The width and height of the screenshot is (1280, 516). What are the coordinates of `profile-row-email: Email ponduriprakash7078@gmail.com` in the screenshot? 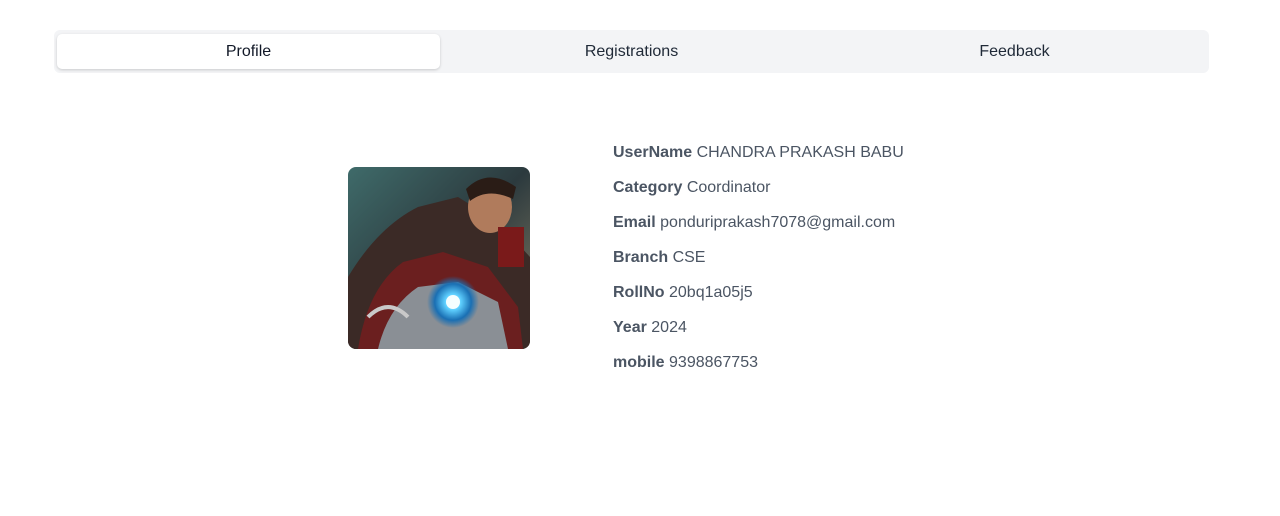 It's located at (758, 228).